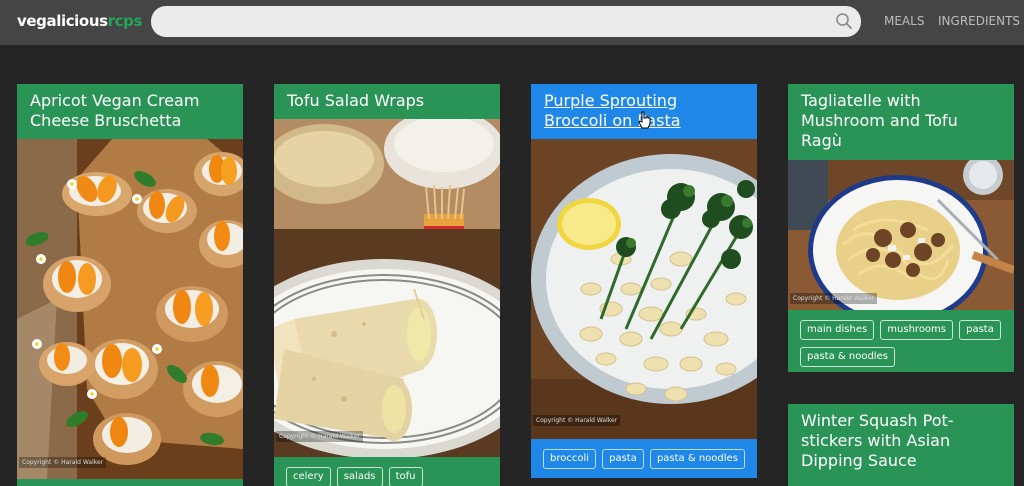 The image size is (1024, 486). I want to click on tag-mushrooms: mushrooms, so click(917, 330).